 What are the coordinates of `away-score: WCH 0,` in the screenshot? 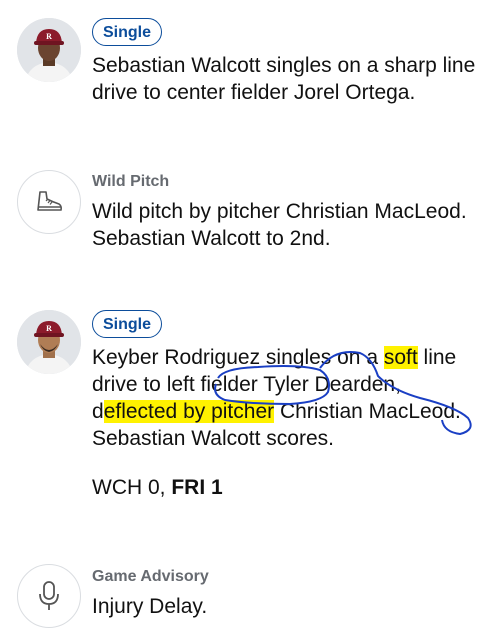 It's located at (129, 487).